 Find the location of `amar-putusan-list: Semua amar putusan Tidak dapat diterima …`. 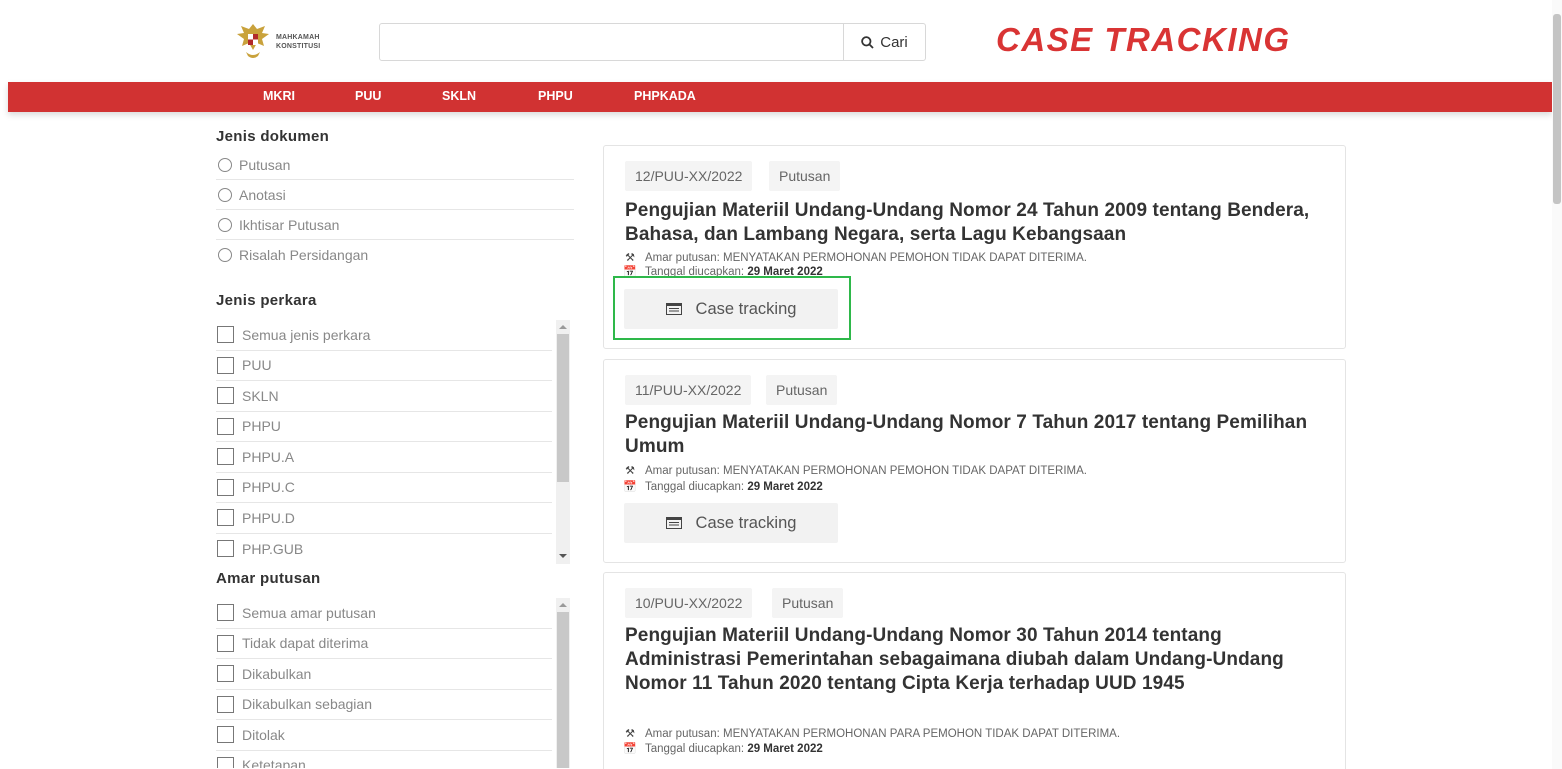

amar-putusan-list: Semua amar putusan Tidak dapat diterima … is located at coordinates (395, 683).